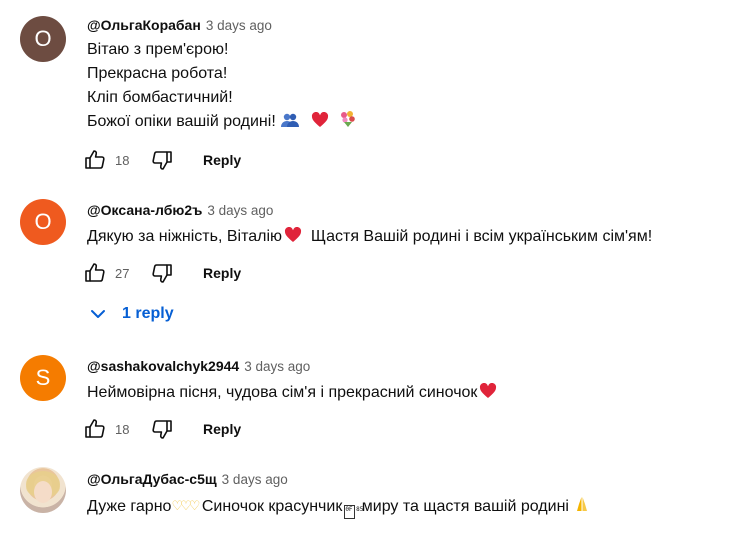 Image resolution: width=743 pixels, height=533 pixels. Describe the element at coordinates (148, 313) in the screenshot. I see `replies-count-label: 1 reply` at that location.